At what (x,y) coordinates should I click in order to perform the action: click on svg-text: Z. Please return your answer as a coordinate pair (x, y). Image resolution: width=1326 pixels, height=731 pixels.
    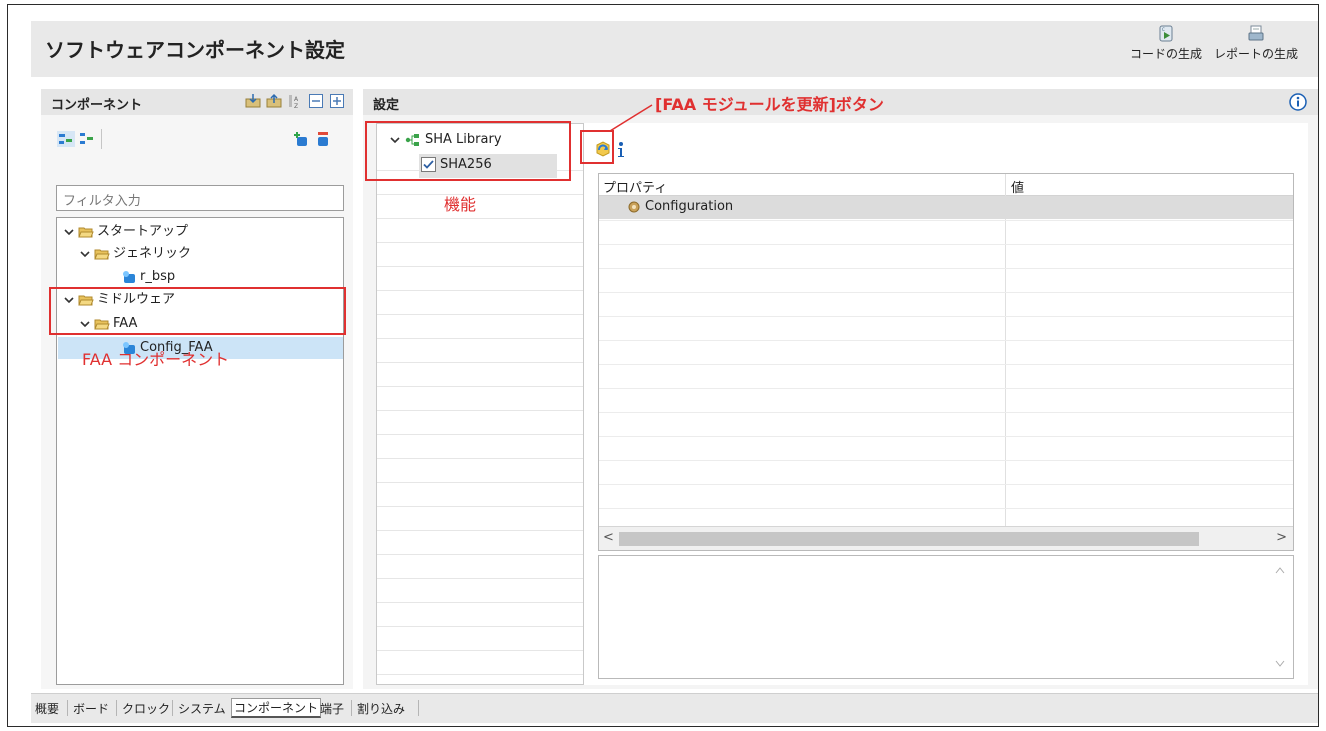
    Looking at the image, I should click on (296, 106).